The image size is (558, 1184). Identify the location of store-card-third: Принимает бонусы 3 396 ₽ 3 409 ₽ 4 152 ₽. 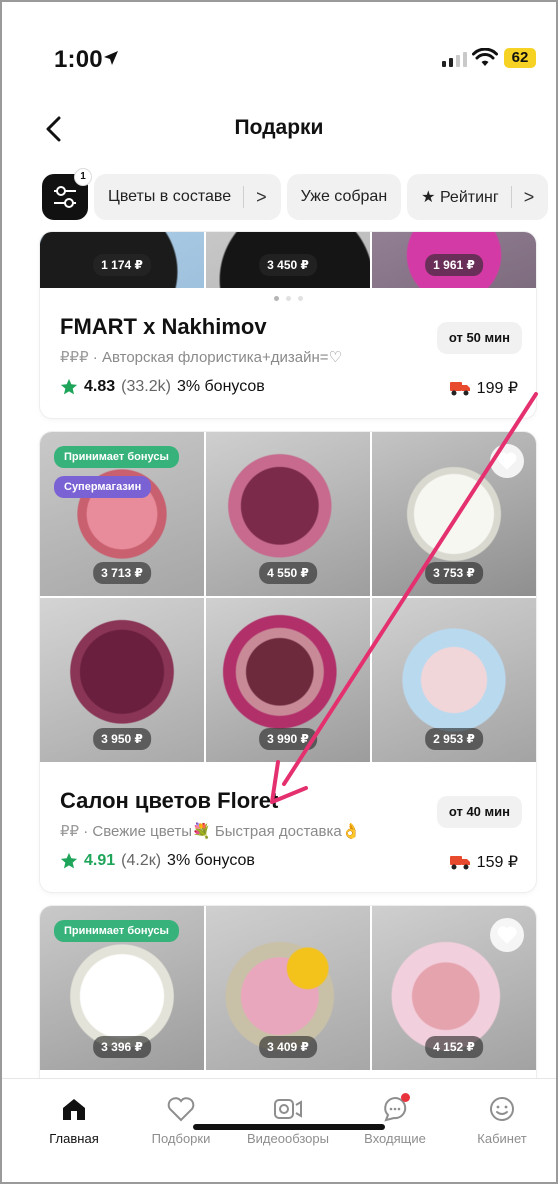
(288, 992).